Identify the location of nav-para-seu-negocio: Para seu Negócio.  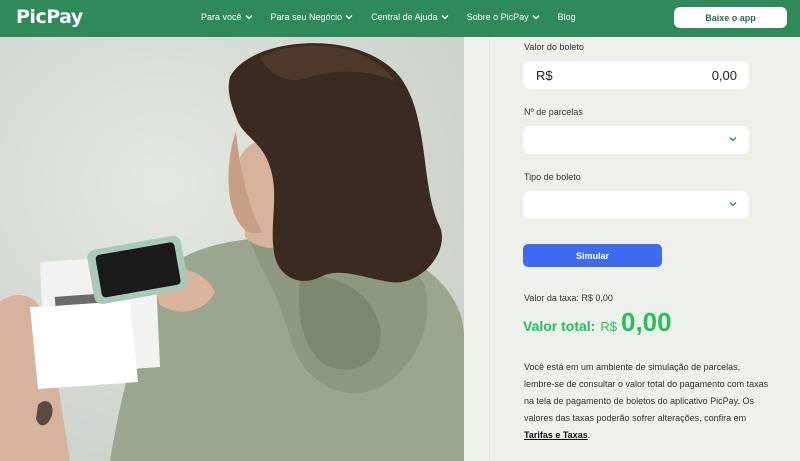
(312, 17).